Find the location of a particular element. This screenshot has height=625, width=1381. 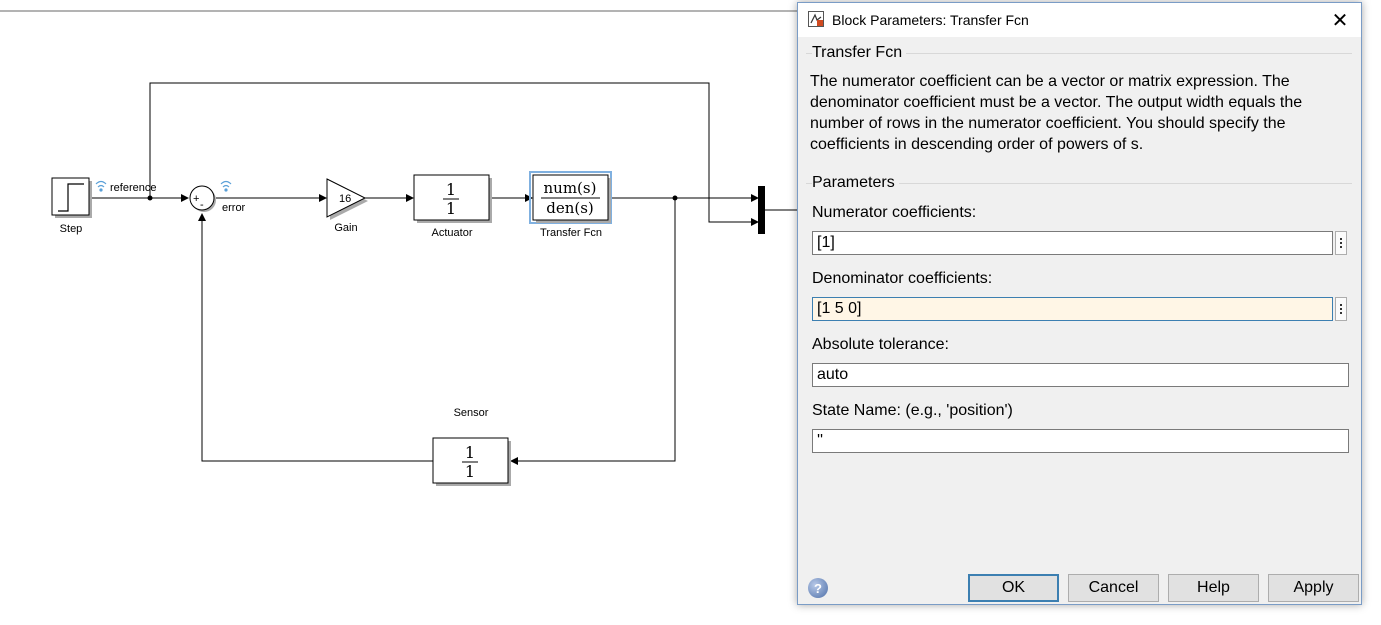

sum-minus-sign: - is located at coordinates (202, 205).